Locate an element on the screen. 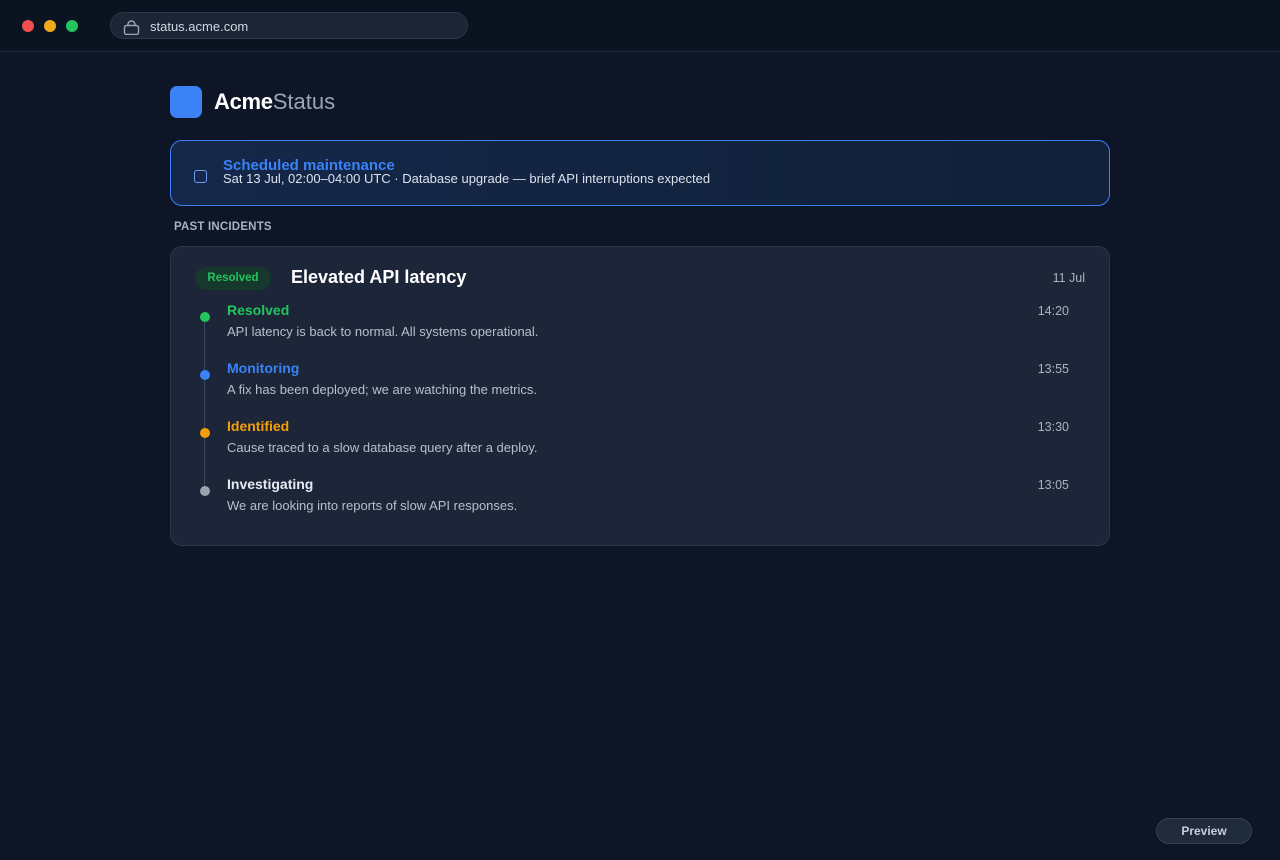 Image resolution: width=1280 pixels, height=860 pixels. timeline-dot-investigating is located at coordinates (205, 491).